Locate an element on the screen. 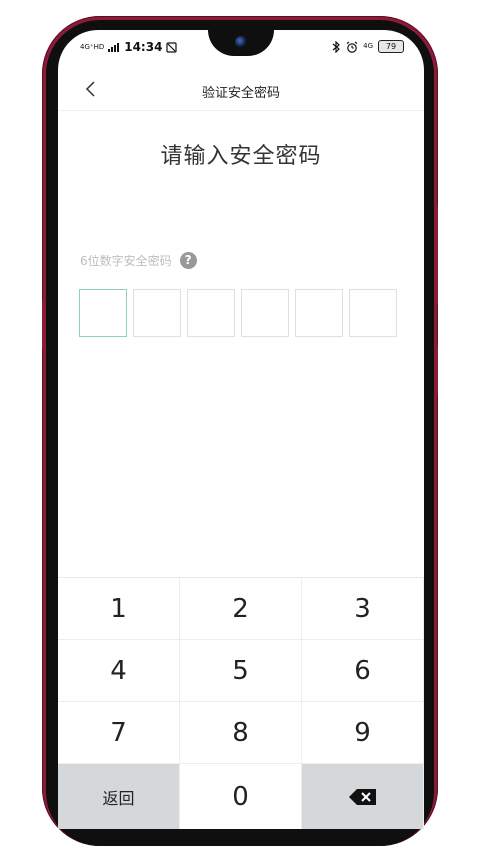 This screenshot has height=846, width=480. key-1: 1 is located at coordinates (119, 609).